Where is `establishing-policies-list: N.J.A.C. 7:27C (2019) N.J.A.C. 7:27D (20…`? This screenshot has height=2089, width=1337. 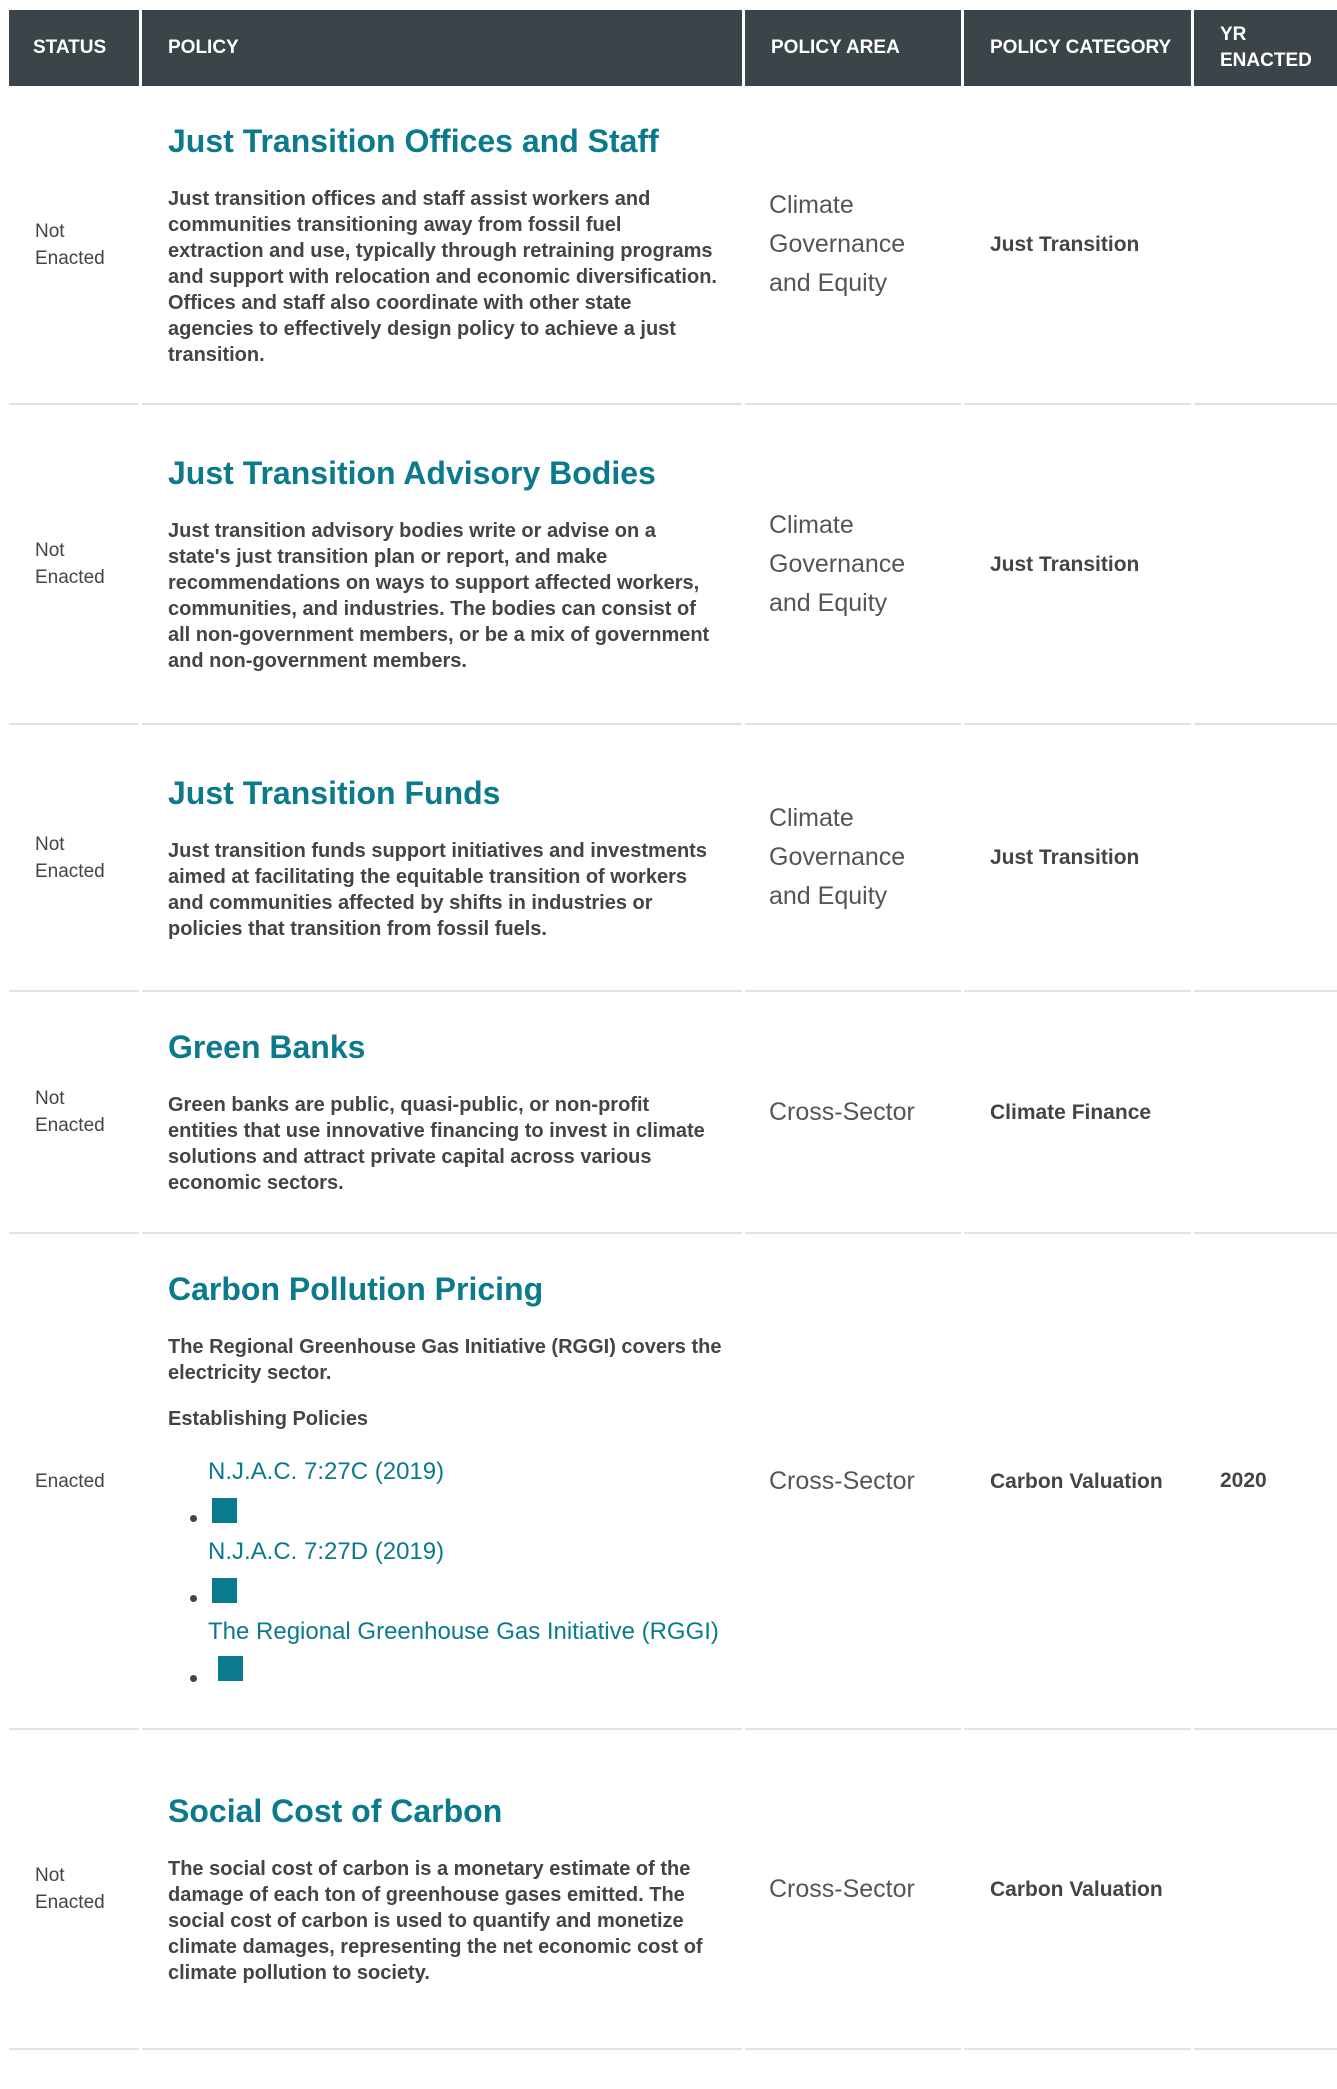
establishing-policies-list: N.J.A.C. 7:27C (2019) N.J.A.C. 7:27D (20… is located at coordinates (445, 1572).